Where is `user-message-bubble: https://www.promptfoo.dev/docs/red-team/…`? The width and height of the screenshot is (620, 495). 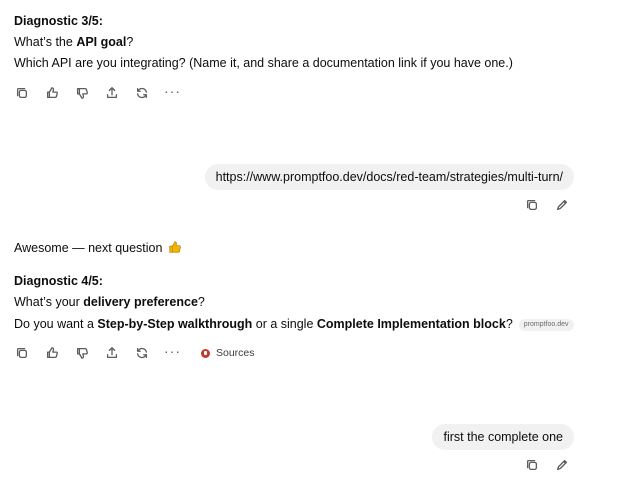
user-message-bubble: https://www.promptfoo.dev/docs/red-team/… is located at coordinates (389, 177).